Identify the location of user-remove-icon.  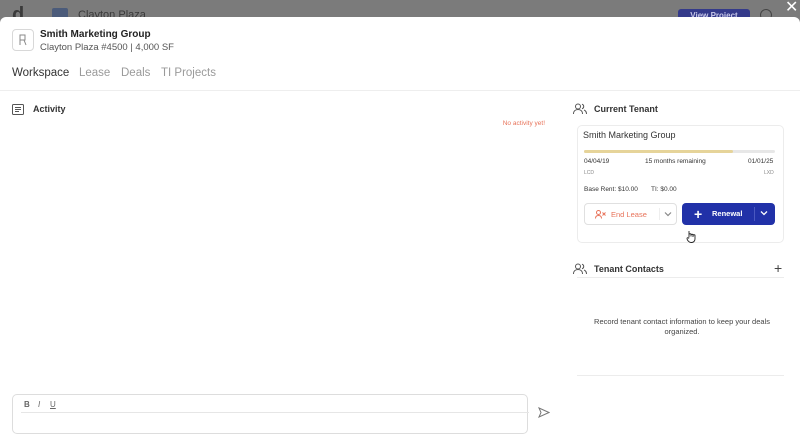
(600, 214).